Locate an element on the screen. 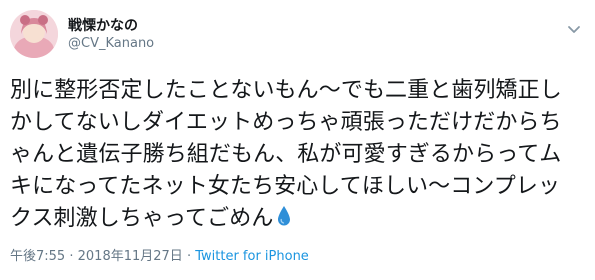 The width and height of the screenshot is (595, 280). display-name: 戦慄かなの is located at coordinates (111, 26).